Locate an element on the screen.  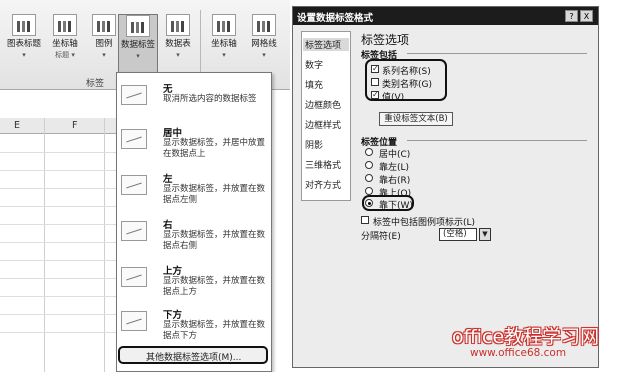
legend-key-label: 标签中包括图例项标示(L) is located at coordinates (424, 223).